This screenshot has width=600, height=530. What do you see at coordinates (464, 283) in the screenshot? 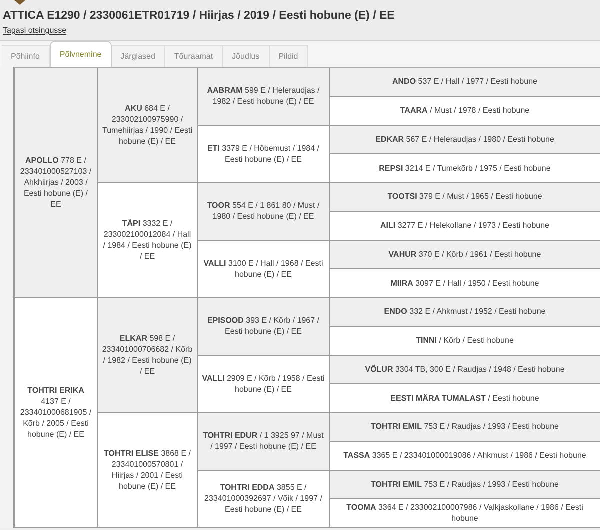
I see `pedigree-cell: MIIRA 3097 E / Hall / 1950 / Eesti hobune` at bounding box center [464, 283].